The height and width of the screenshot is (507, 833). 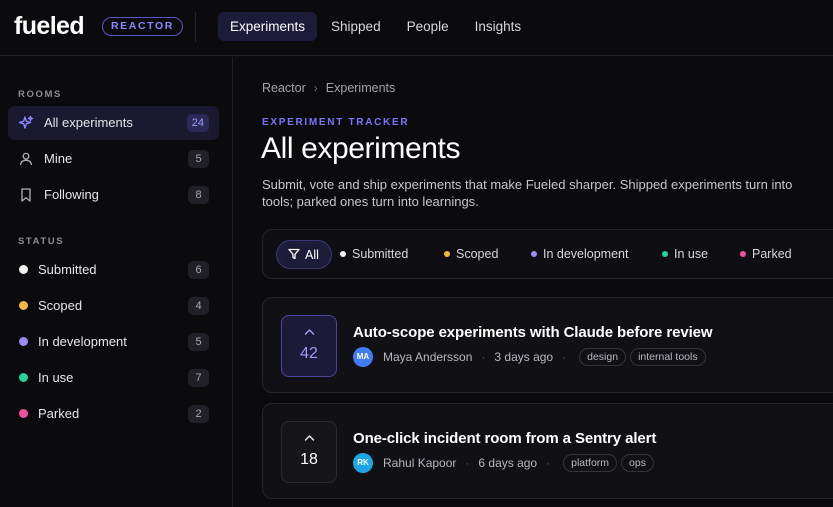 I want to click on tag: design, so click(x=603, y=357).